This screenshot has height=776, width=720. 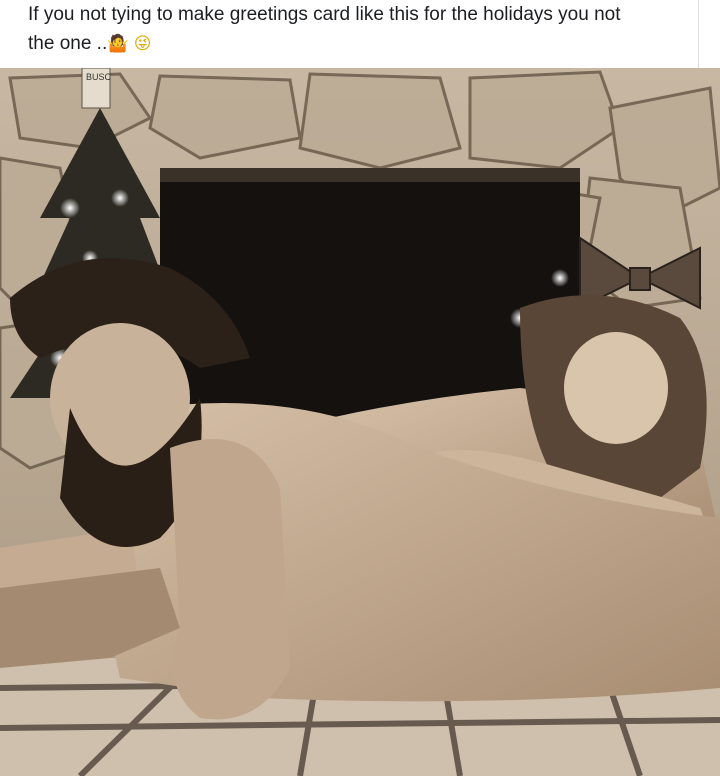 What do you see at coordinates (68, 43) in the screenshot?
I see `caption-line-2-text: the one ..` at bounding box center [68, 43].